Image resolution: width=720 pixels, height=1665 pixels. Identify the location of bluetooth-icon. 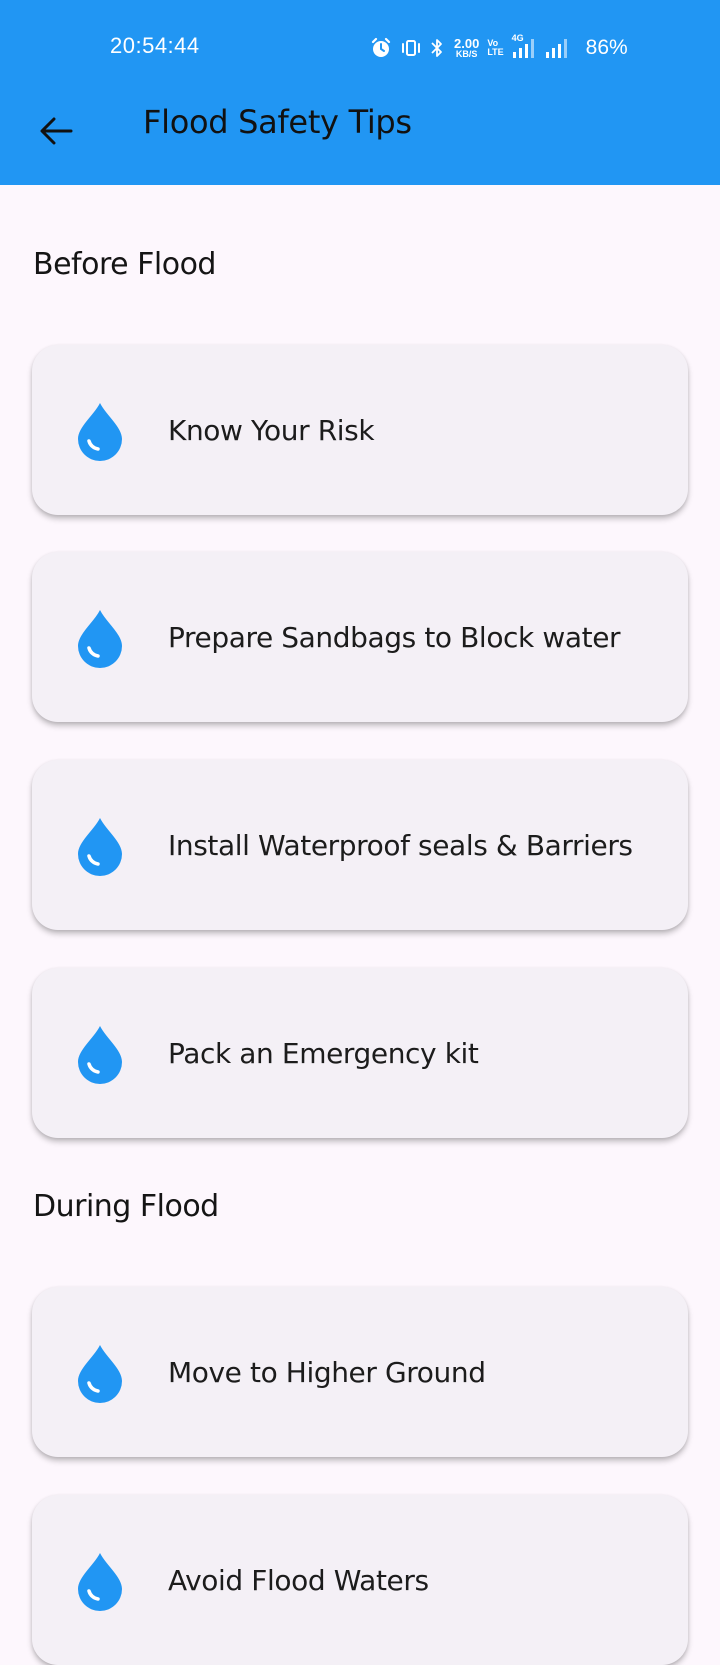
(437, 48).